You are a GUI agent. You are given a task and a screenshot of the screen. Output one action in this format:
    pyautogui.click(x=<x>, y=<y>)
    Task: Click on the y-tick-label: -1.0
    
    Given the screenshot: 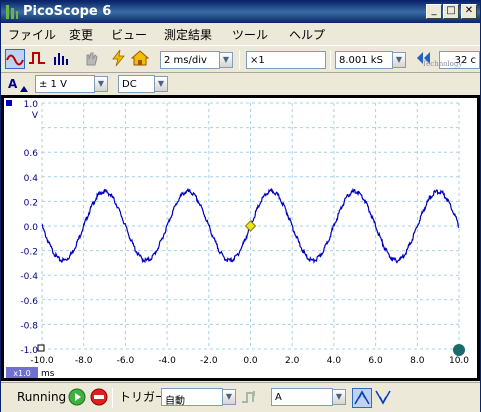 What is the action you would take?
    pyautogui.click(x=29, y=351)
    